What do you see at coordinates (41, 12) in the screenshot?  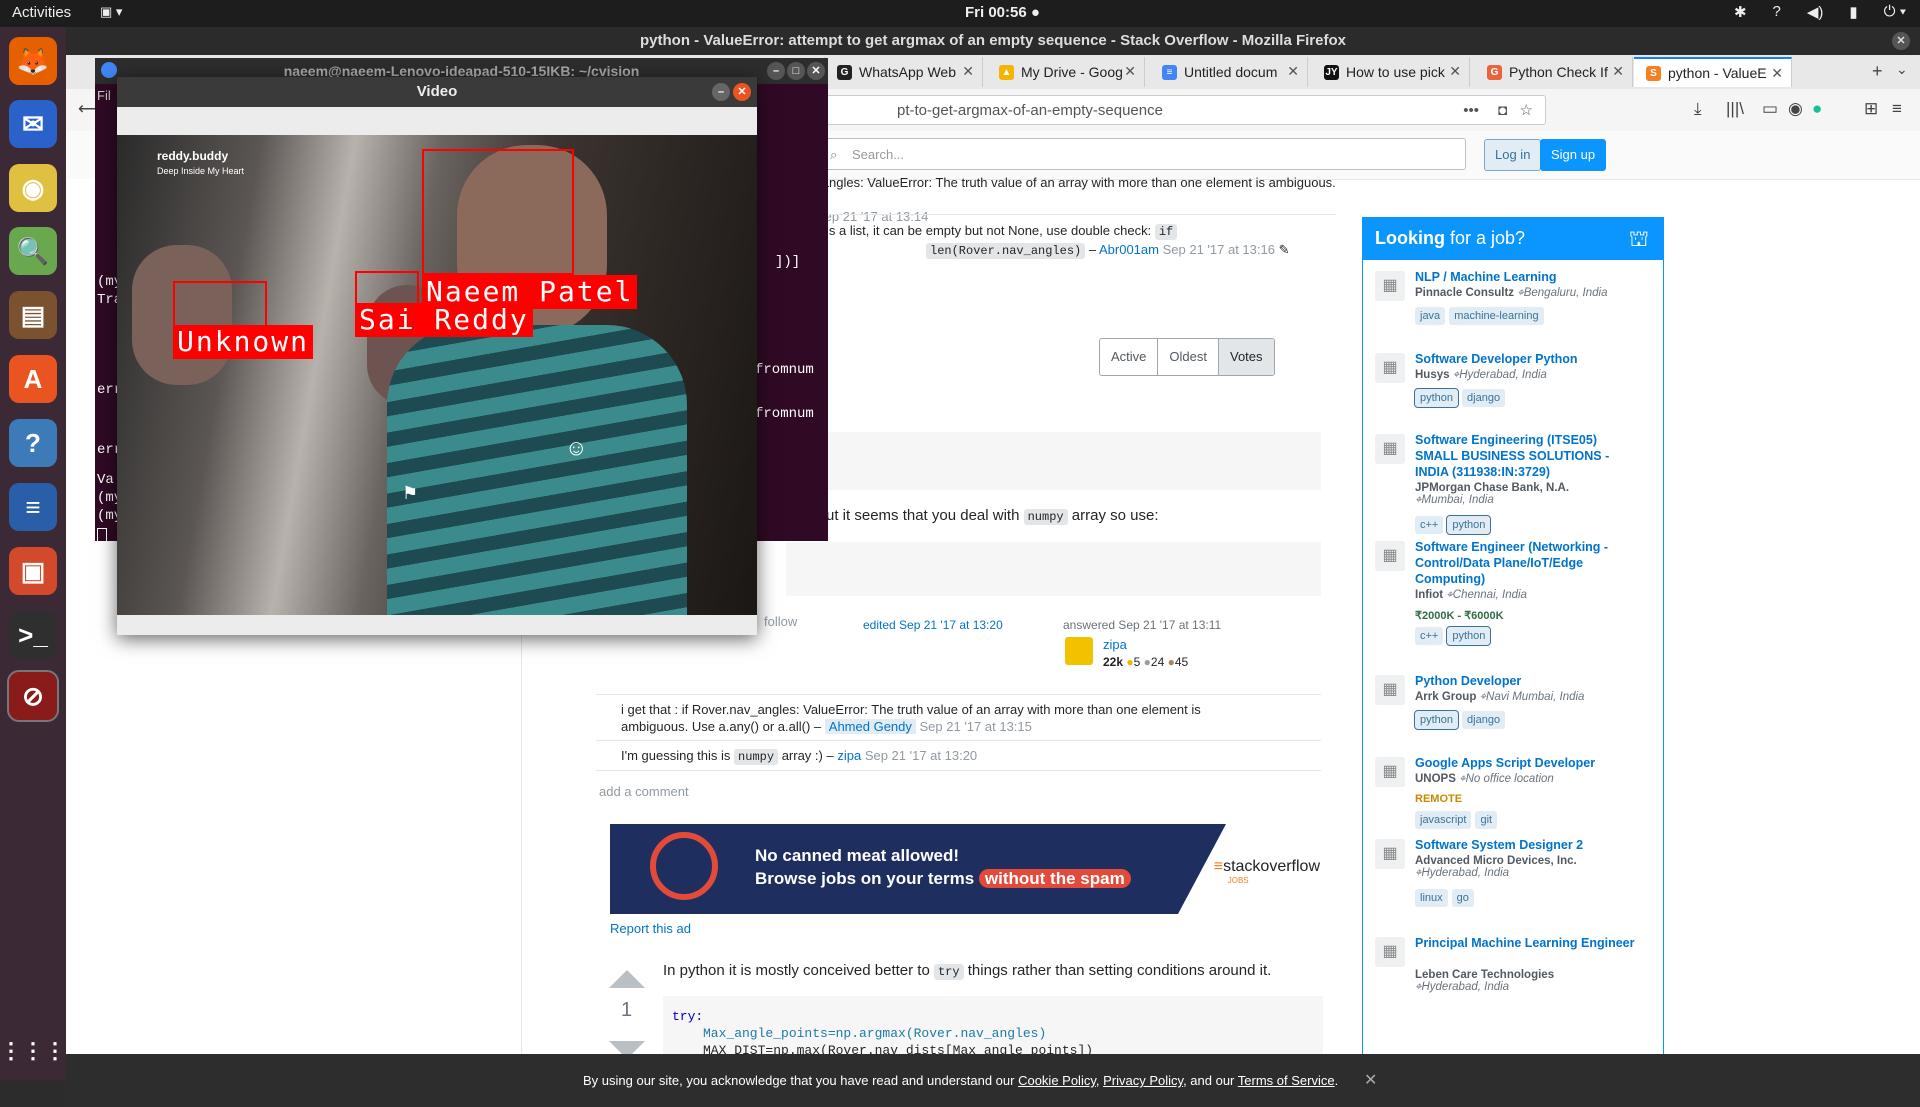 I see `activities-button: Activities` at bounding box center [41, 12].